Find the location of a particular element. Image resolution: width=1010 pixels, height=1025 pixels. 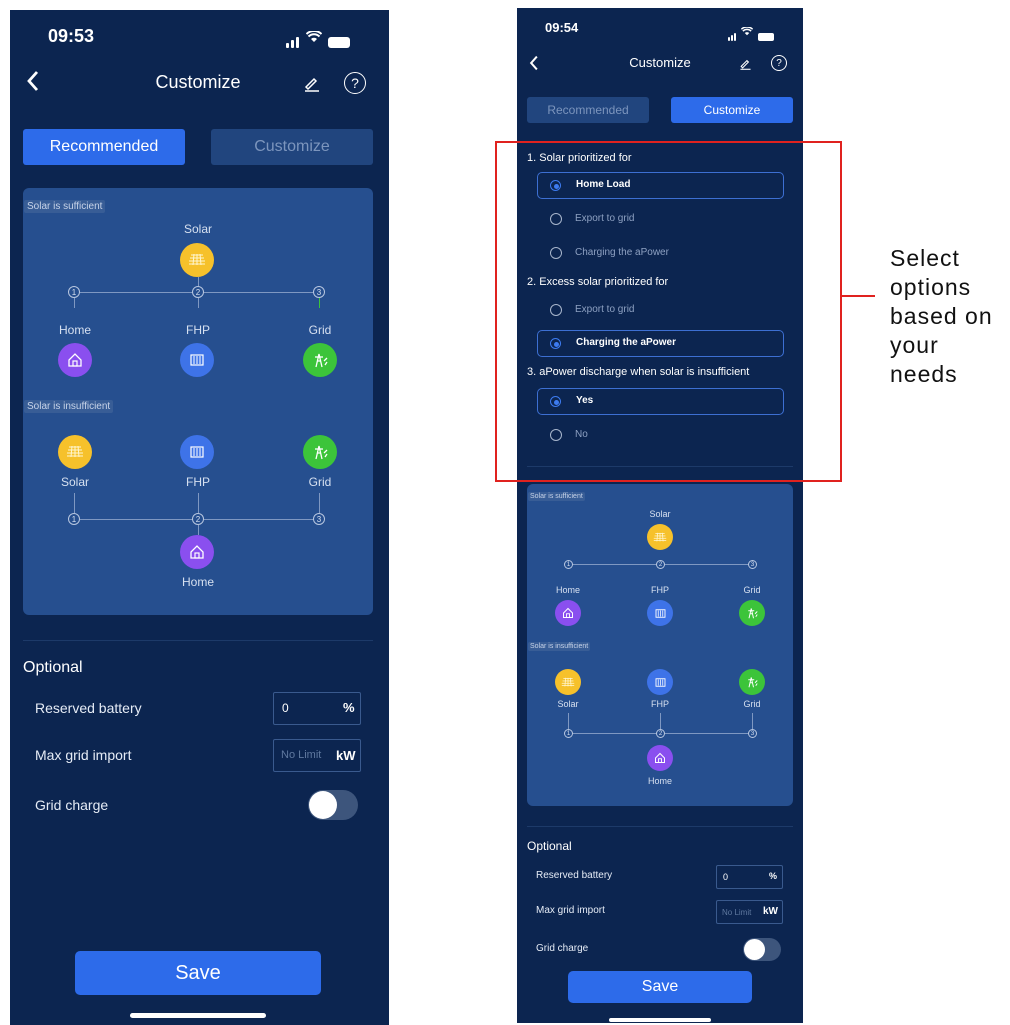

optional-title: Optional is located at coordinates (53, 667).